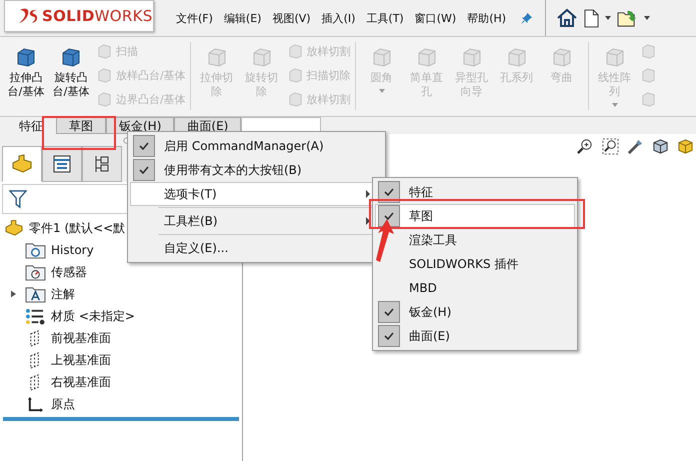  Describe the element at coordinates (486, 18) in the screenshot. I see `menu-item: 帮助(H)` at that location.